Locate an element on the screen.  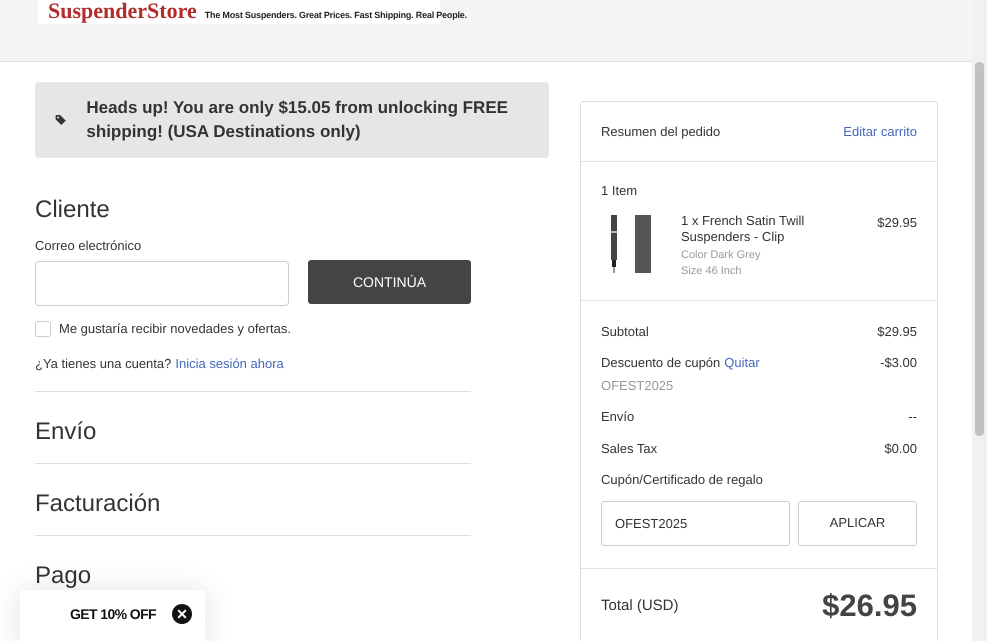
line-label: Descuento de cupón is located at coordinates (660, 363).